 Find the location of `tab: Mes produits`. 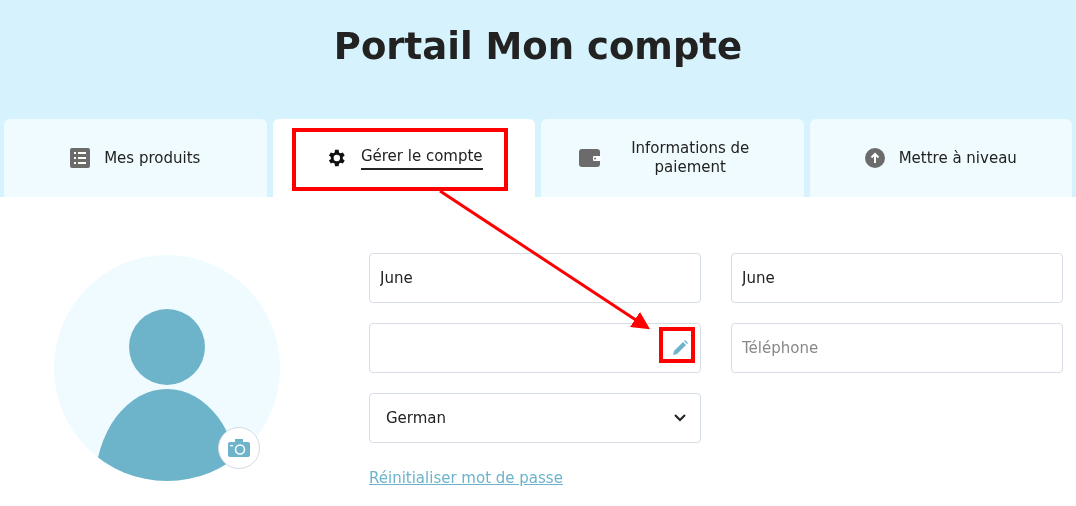

tab: Mes produits is located at coordinates (135, 158).